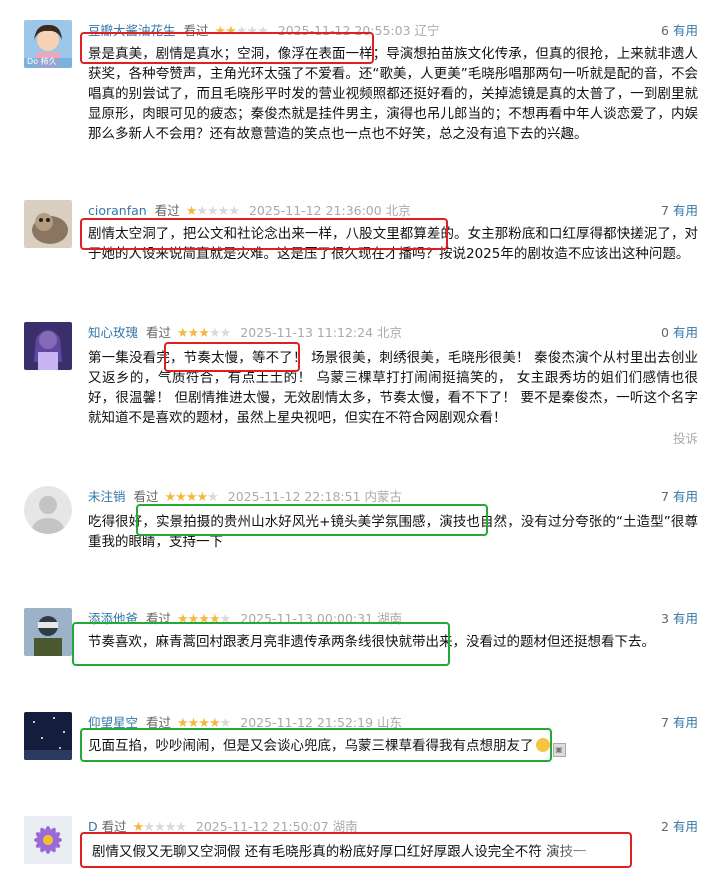 The image size is (708, 890). Describe the element at coordinates (117, 210) in the screenshot. I see `username-link: cioranfan` at that location.